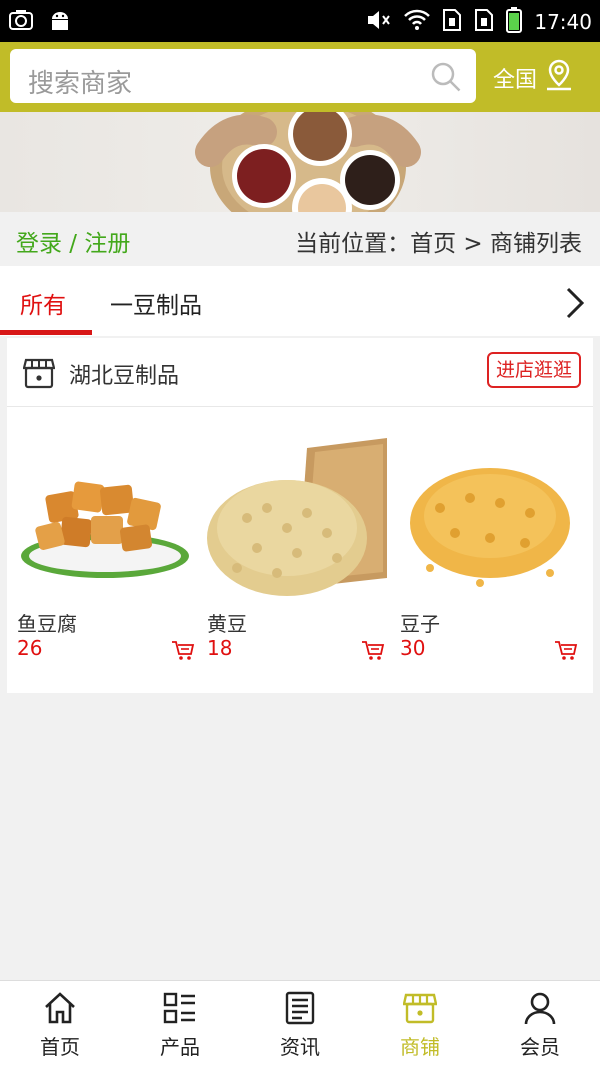  I want to click on nav-home-label: 首页, so click(60, 1047).